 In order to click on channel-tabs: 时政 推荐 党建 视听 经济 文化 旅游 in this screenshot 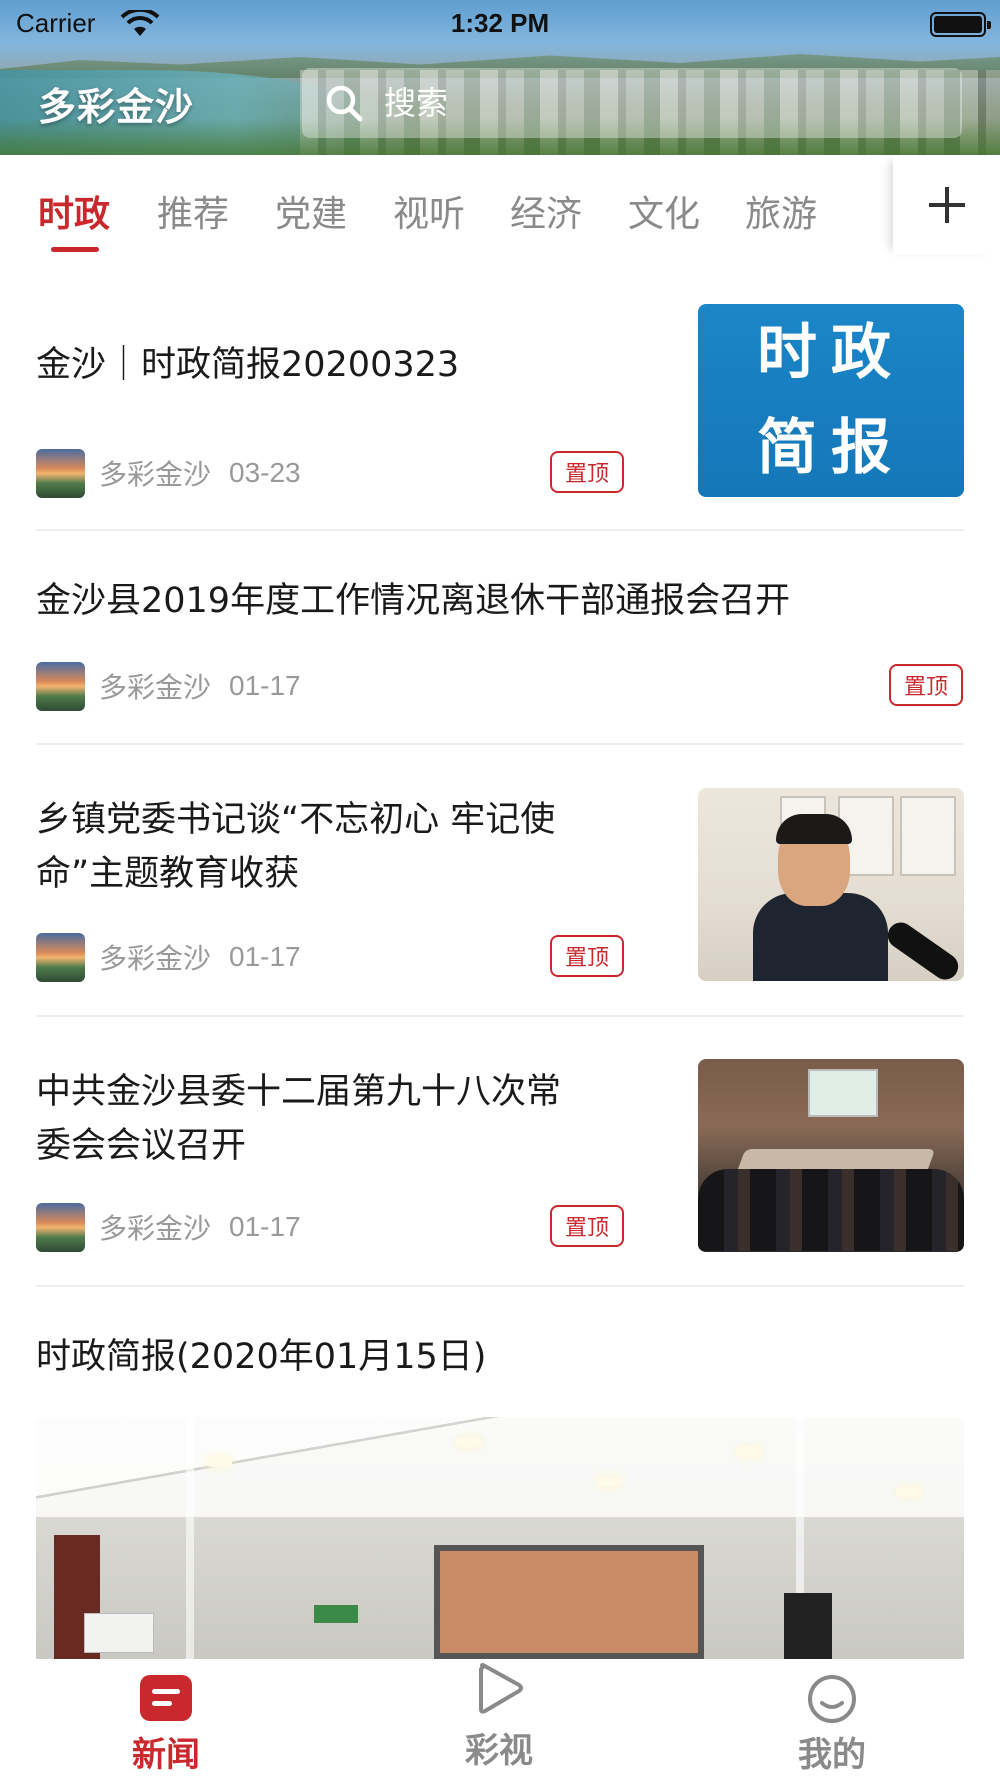, I will do `click(500, 210)`.